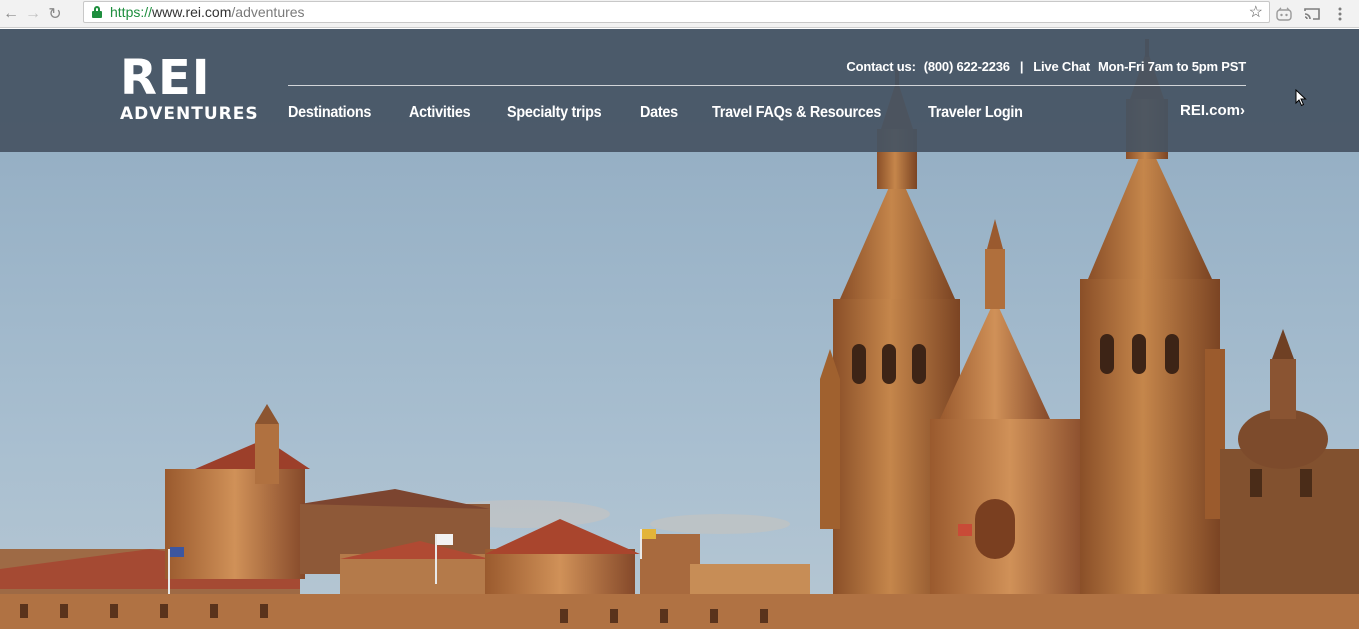 Image resolution: width=1359 pixels, height=629 pixels. I want to click on logo-wordmark: REI, so click(165, 78).